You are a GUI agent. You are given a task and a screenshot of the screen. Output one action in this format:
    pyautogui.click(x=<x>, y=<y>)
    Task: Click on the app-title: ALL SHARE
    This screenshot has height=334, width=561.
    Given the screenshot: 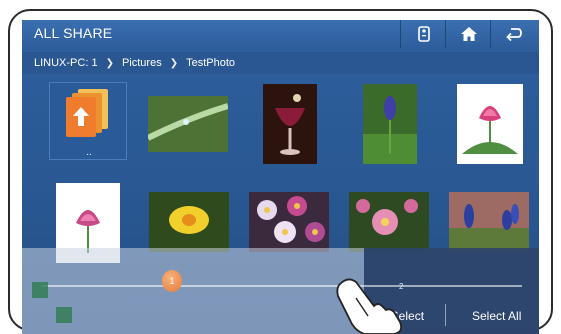 What is the action you would take?
    pyautogui.click(x=73, y=33)
    